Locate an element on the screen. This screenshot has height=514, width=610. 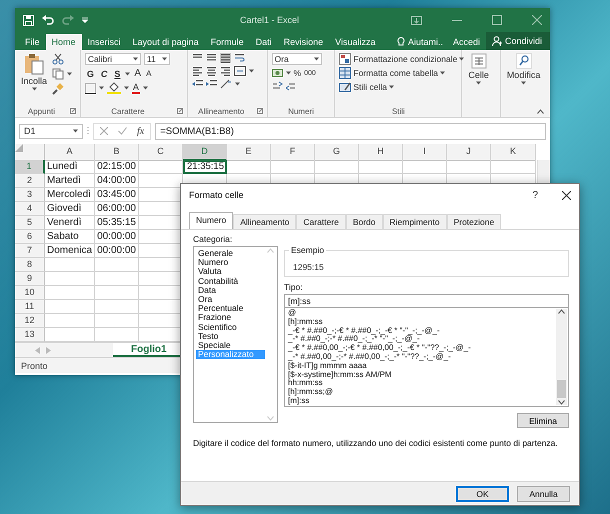
category-item: Numero is located at coordinates (231, 263).